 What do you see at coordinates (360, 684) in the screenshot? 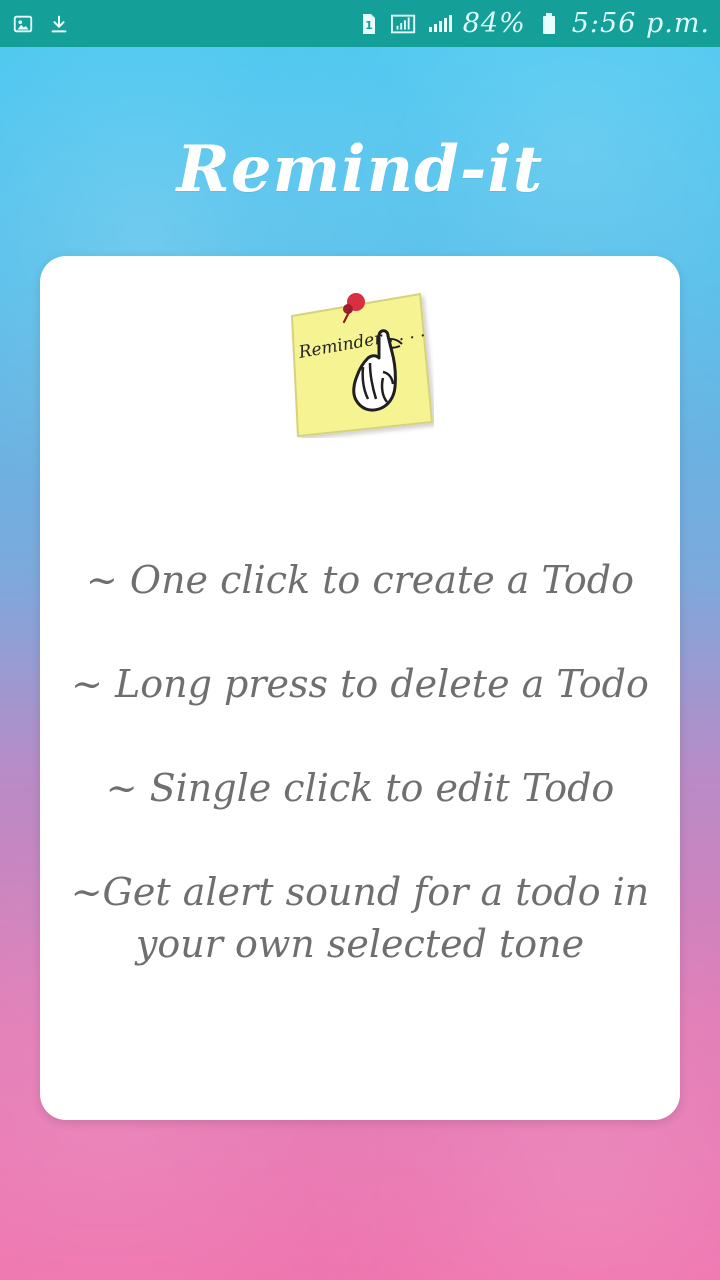
I see `tip-delete: ~ Long press to delete a Todo` at bounding box center [360, 684].